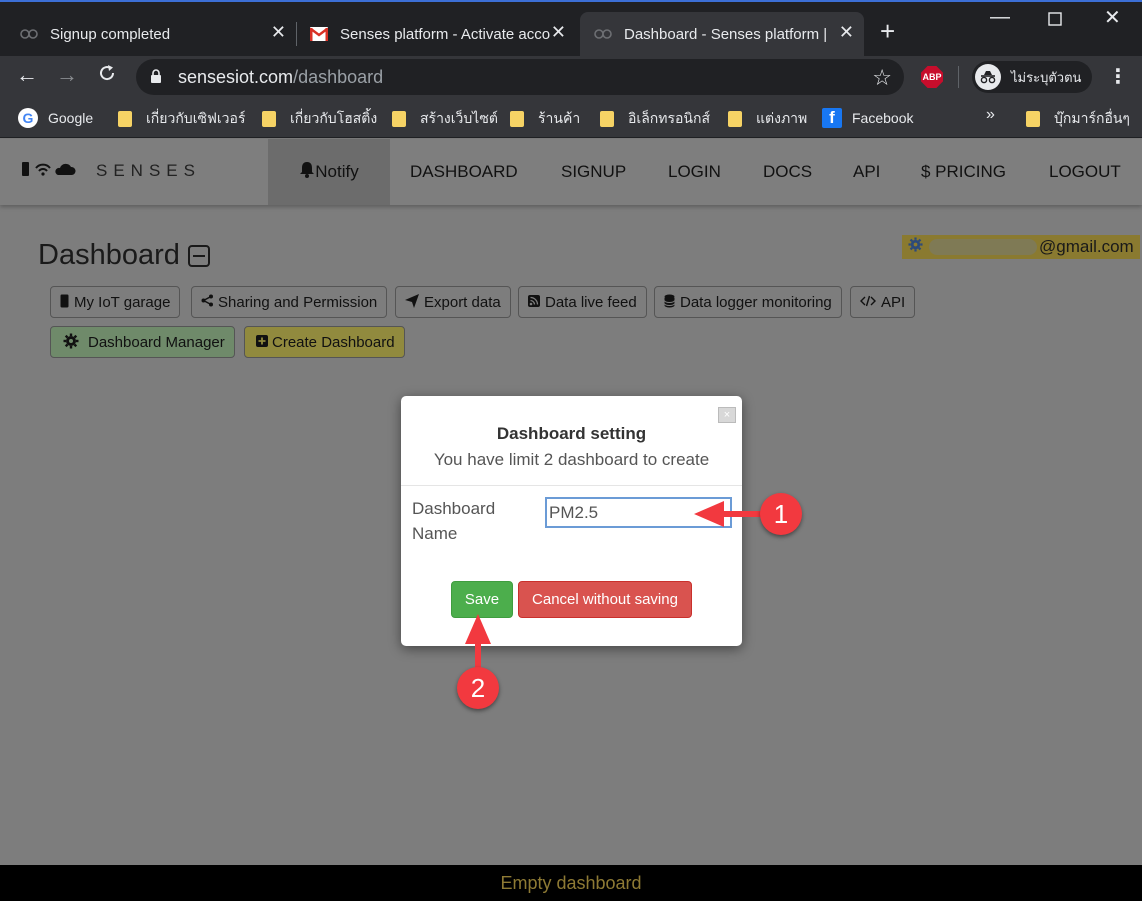 The image size is (1142, 901). Describe the element at coordinates (990, 115) in the screenshot. I see `bookmarks-overflow-icon: »` at that location.